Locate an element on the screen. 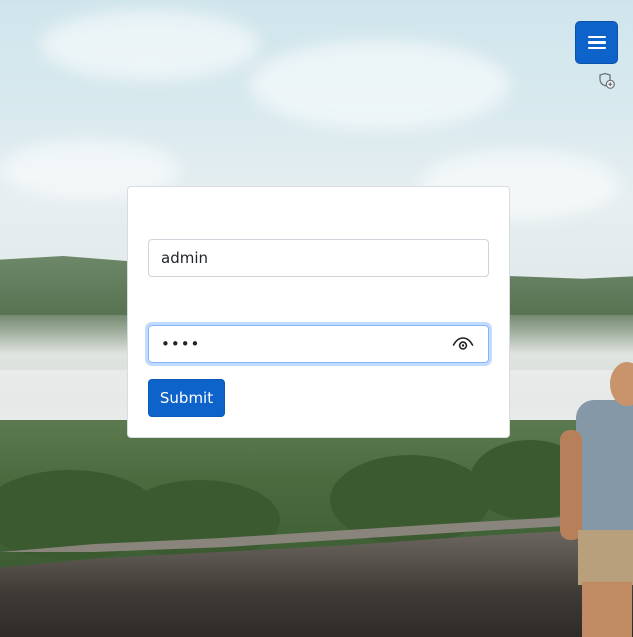 This screenshot has height=637, width=633. eye-icon is located at coordinates (463, 344).